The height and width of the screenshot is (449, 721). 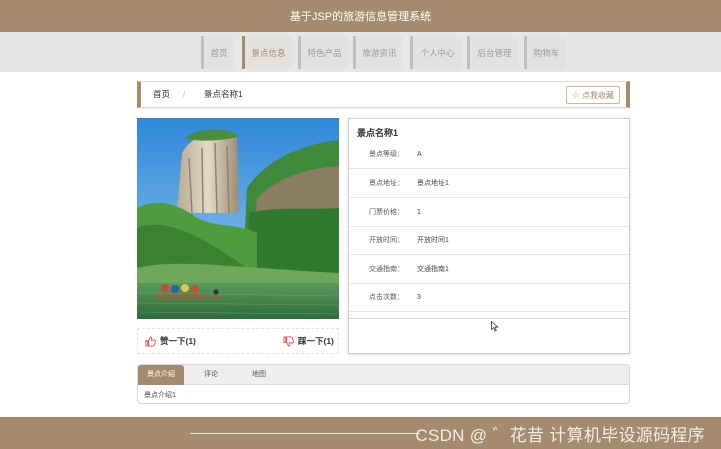 What do you see at coordinates (259, 375) in the screenshot?
I see `tab-map: 地图` at bounding box center [259, 375].